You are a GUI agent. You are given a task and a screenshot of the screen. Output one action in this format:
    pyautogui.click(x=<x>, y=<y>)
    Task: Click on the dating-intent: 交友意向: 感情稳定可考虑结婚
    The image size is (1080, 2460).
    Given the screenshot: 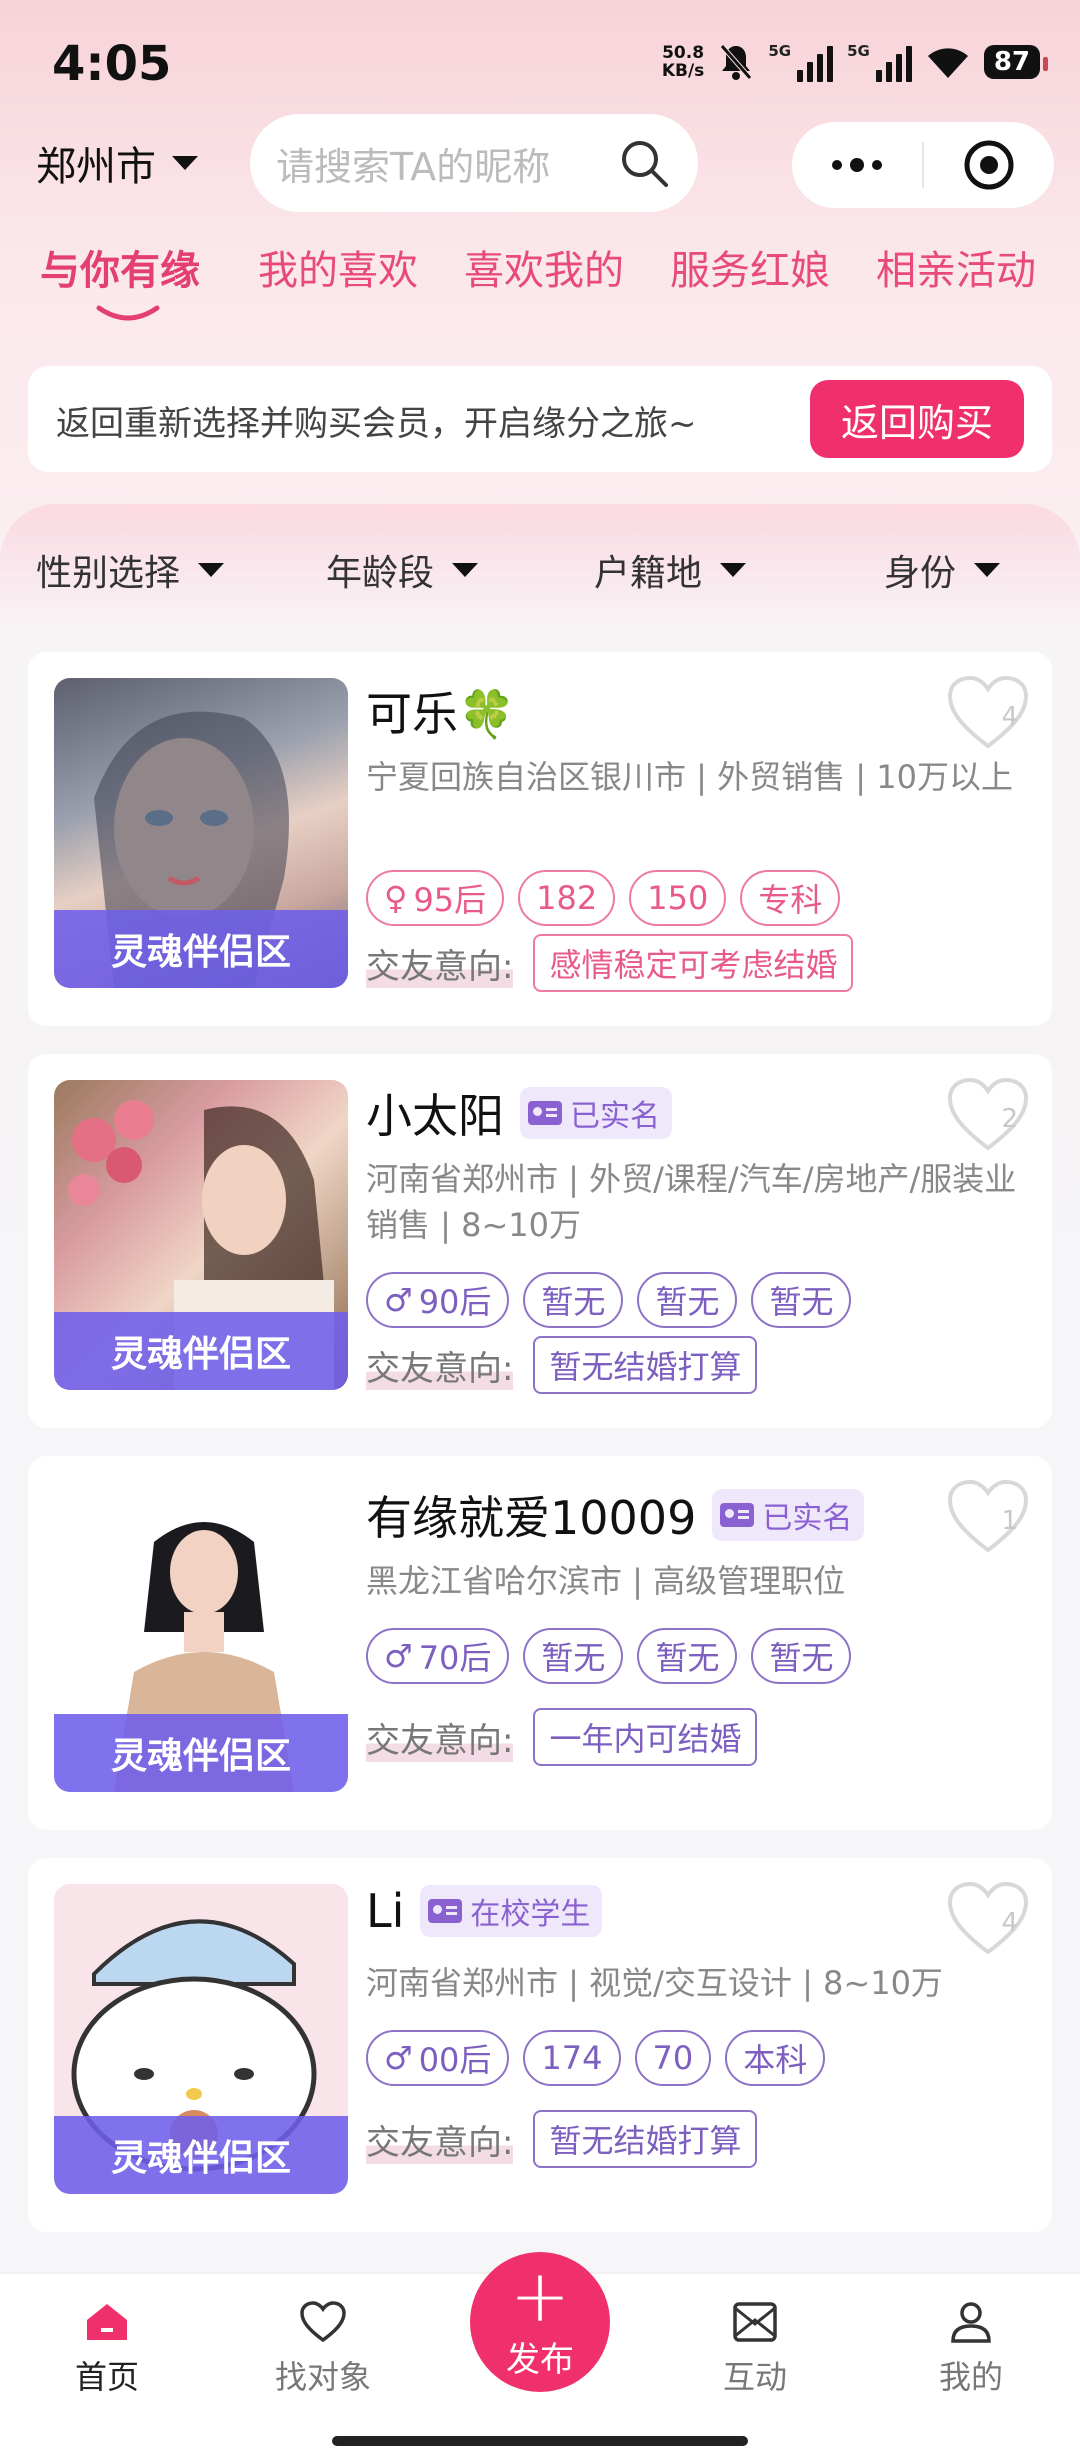 What is the action you would take?
    pyautogui.click(x=610, y=963)
    